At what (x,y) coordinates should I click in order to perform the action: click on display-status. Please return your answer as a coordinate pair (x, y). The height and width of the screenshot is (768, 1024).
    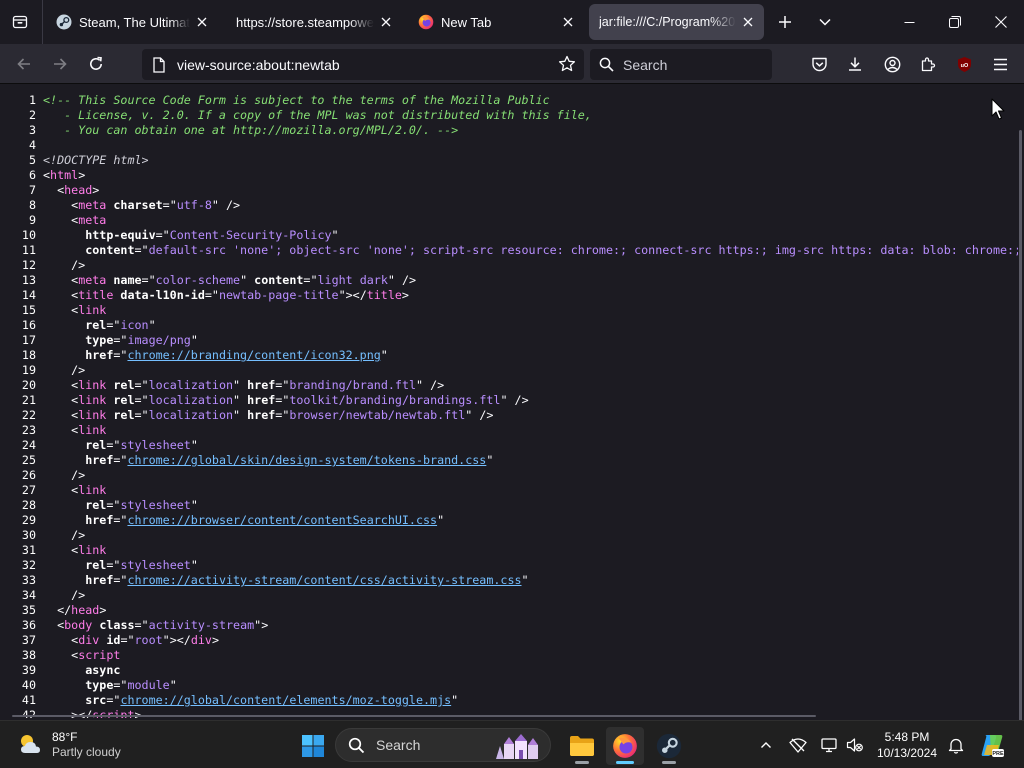
    Looking at the image, I should click on (830, 745).